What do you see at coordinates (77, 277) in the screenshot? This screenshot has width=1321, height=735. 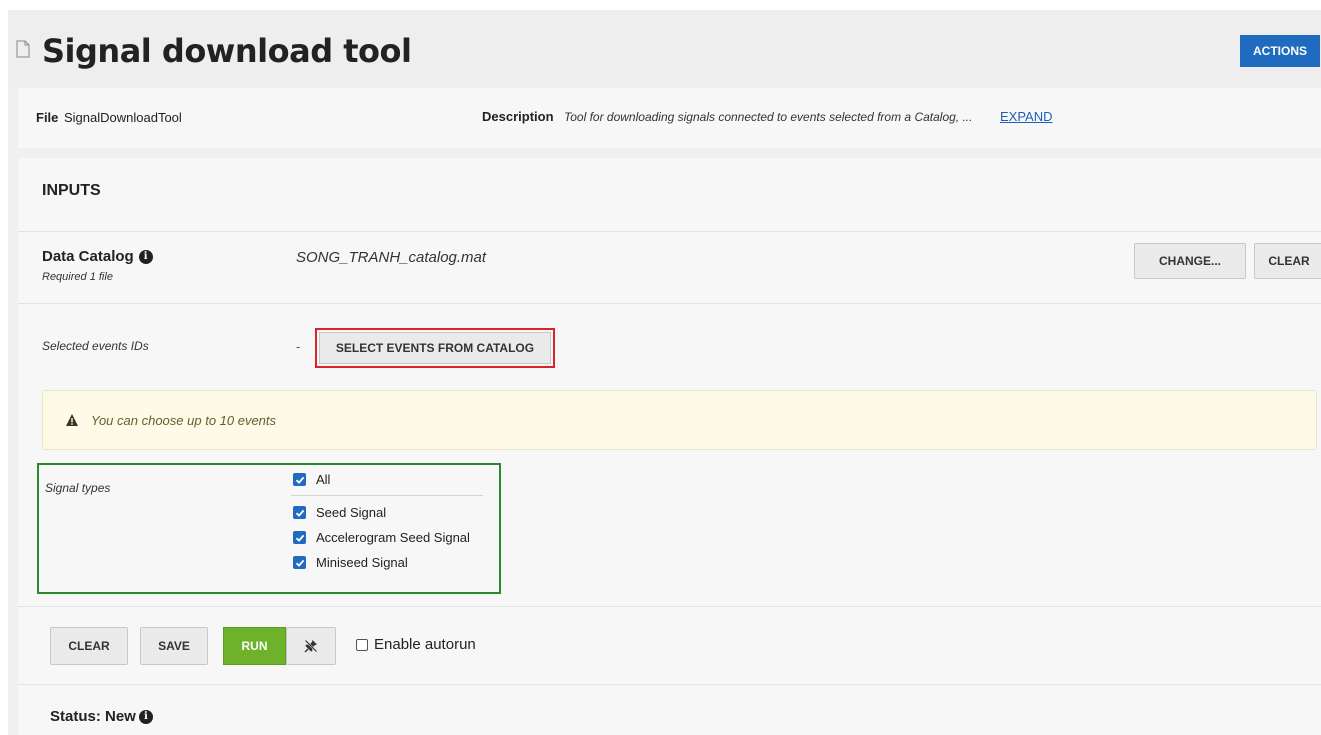 I see `data-catalog-requirement: Required 1 file` at bounding box center [77, 277].